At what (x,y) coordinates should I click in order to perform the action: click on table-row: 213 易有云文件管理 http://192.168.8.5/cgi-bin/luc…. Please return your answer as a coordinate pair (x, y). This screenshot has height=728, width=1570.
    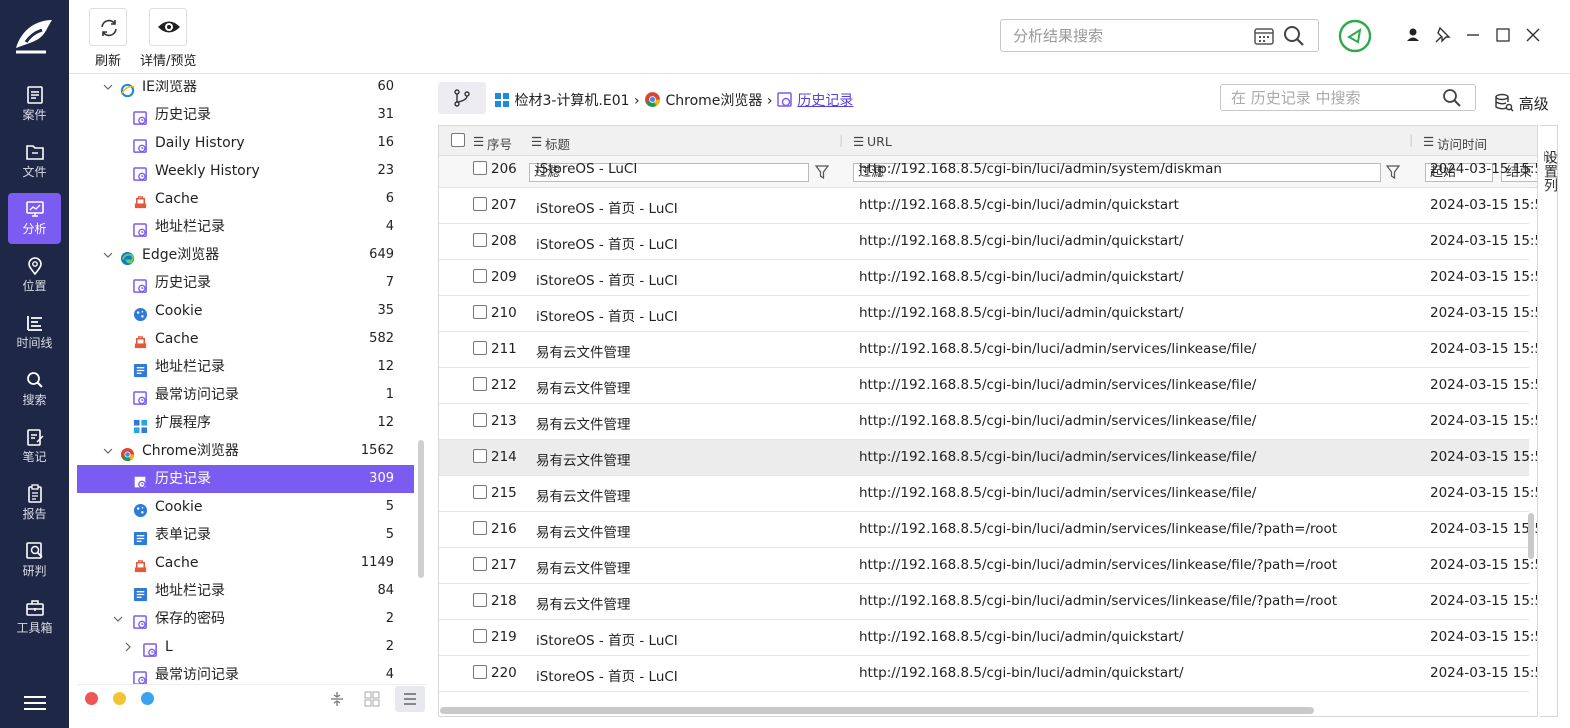
    Looking at the image, I should click on (988, 422).